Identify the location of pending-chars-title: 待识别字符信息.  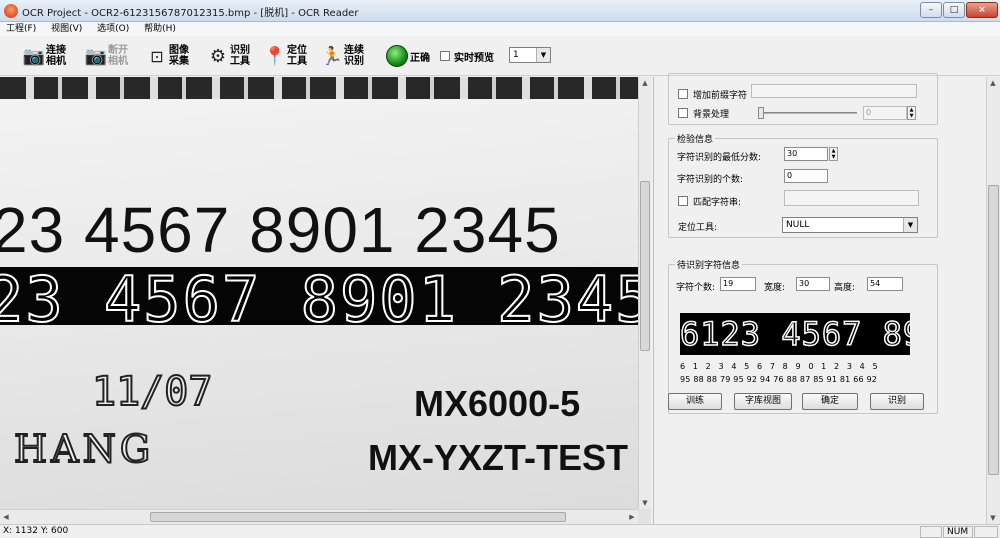
(709, 264).